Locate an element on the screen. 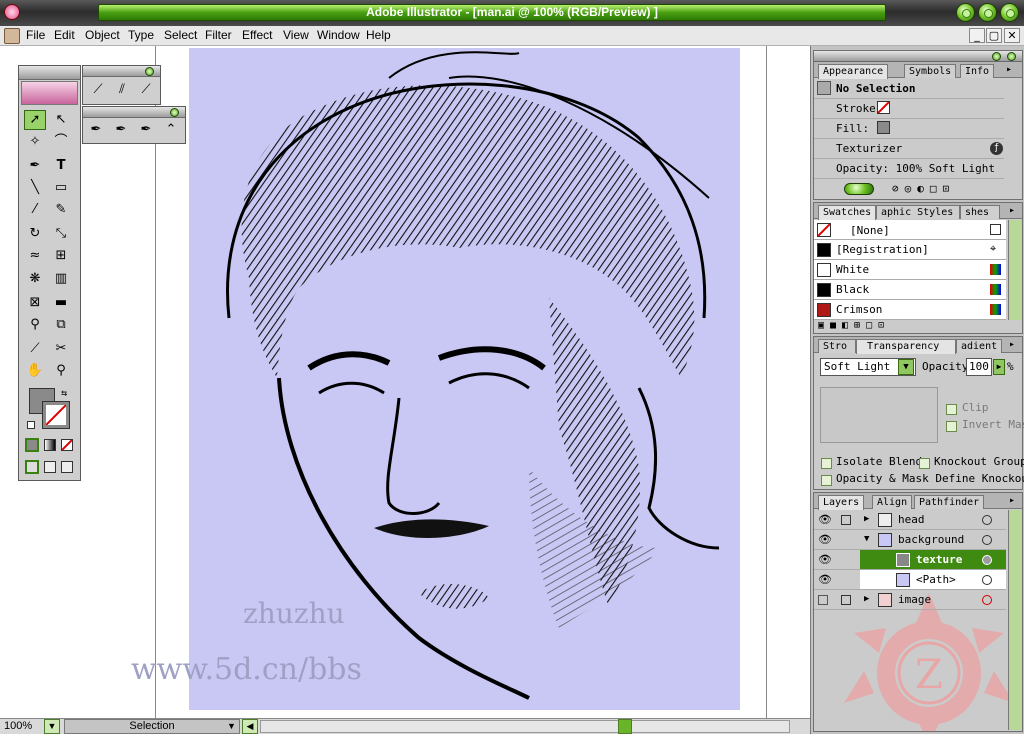  knockout-group-checkbox is located at coordinates (924, 463).